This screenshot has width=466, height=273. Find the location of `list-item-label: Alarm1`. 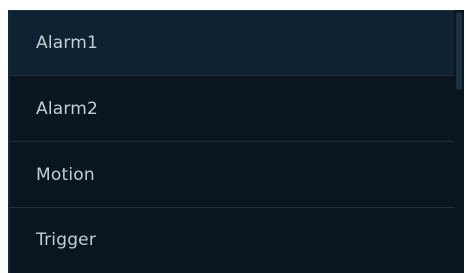

list-item-label: Alarm1 is located at coordinates (67, 43).